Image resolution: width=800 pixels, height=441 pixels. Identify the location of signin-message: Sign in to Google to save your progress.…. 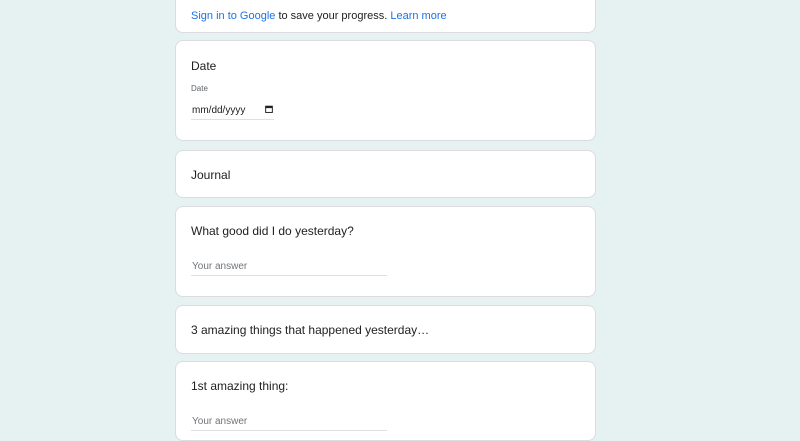
(319, 16).